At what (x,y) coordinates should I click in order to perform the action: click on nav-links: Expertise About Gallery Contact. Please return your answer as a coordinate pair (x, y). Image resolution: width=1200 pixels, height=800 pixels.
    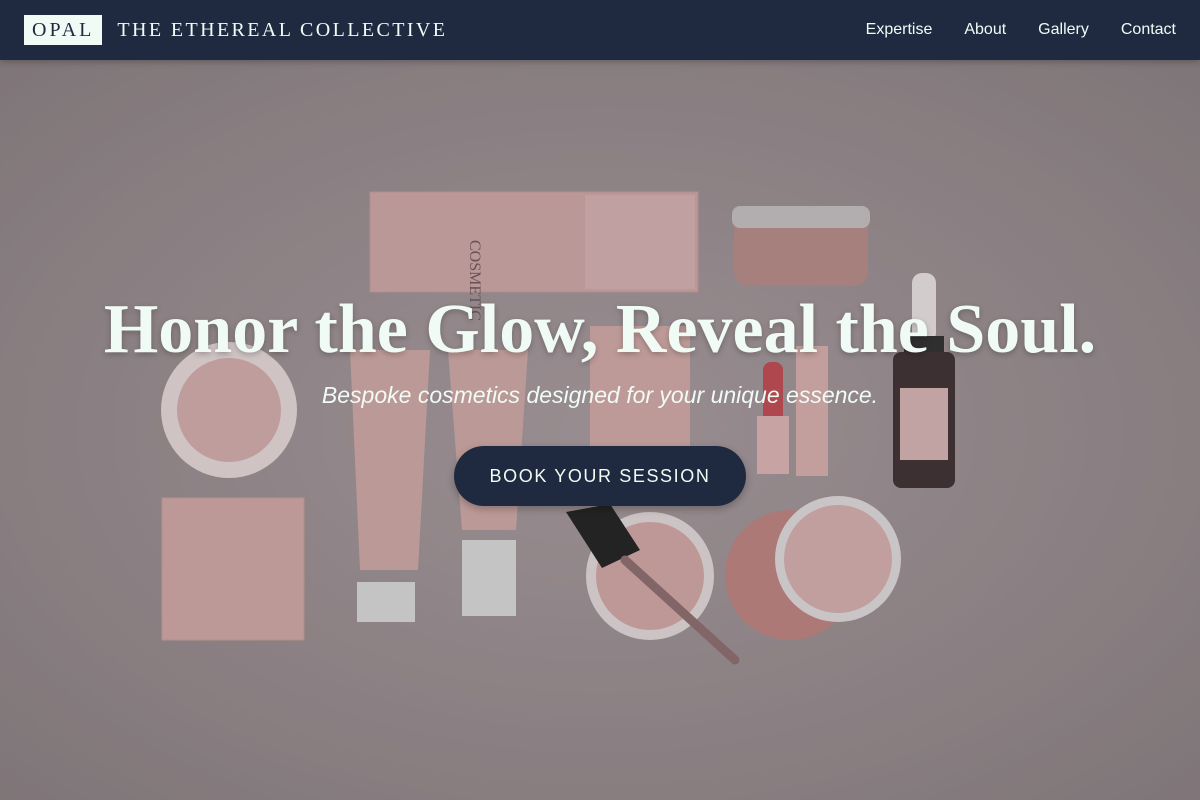
    Looking at the image, I should click on (1021, 30).